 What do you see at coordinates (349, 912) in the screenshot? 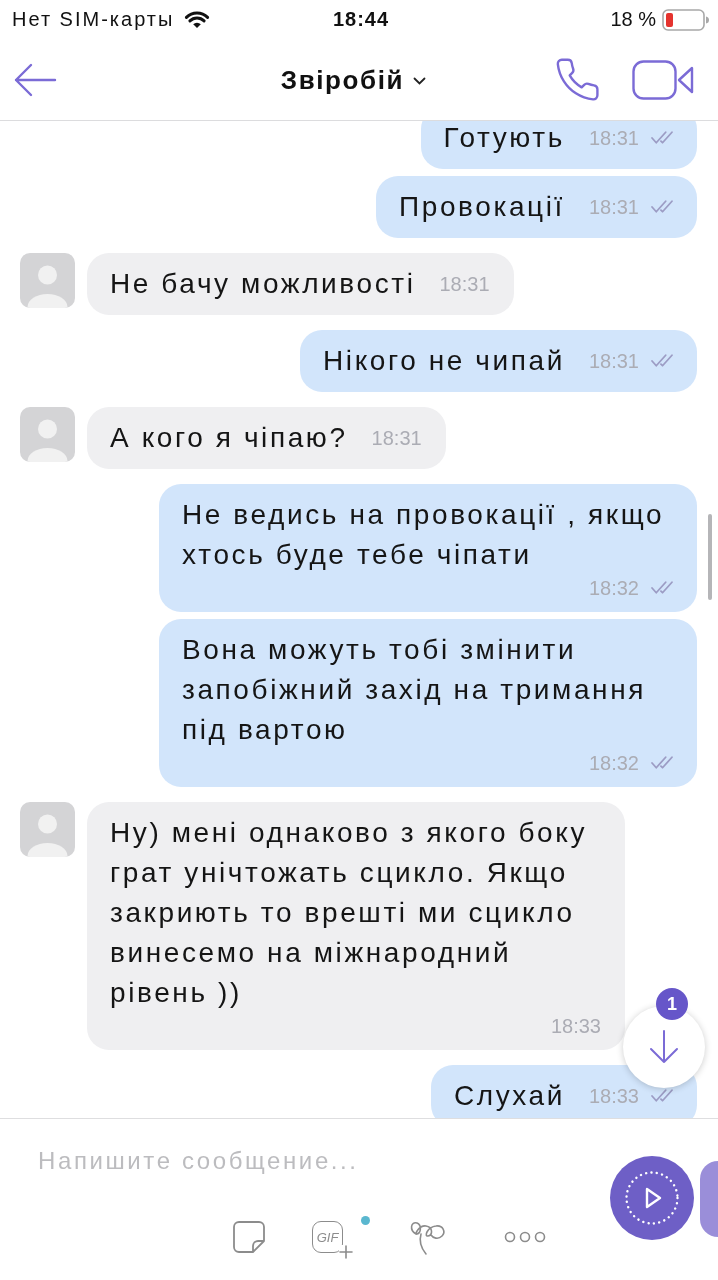
I see `message-text: Ну) мені однаково з якого боку грат унічтожать сцикло. Якщо закриють то врешті ми сцикло винесемо на міжнародний рівень ))` at bounding box center [349, 912].